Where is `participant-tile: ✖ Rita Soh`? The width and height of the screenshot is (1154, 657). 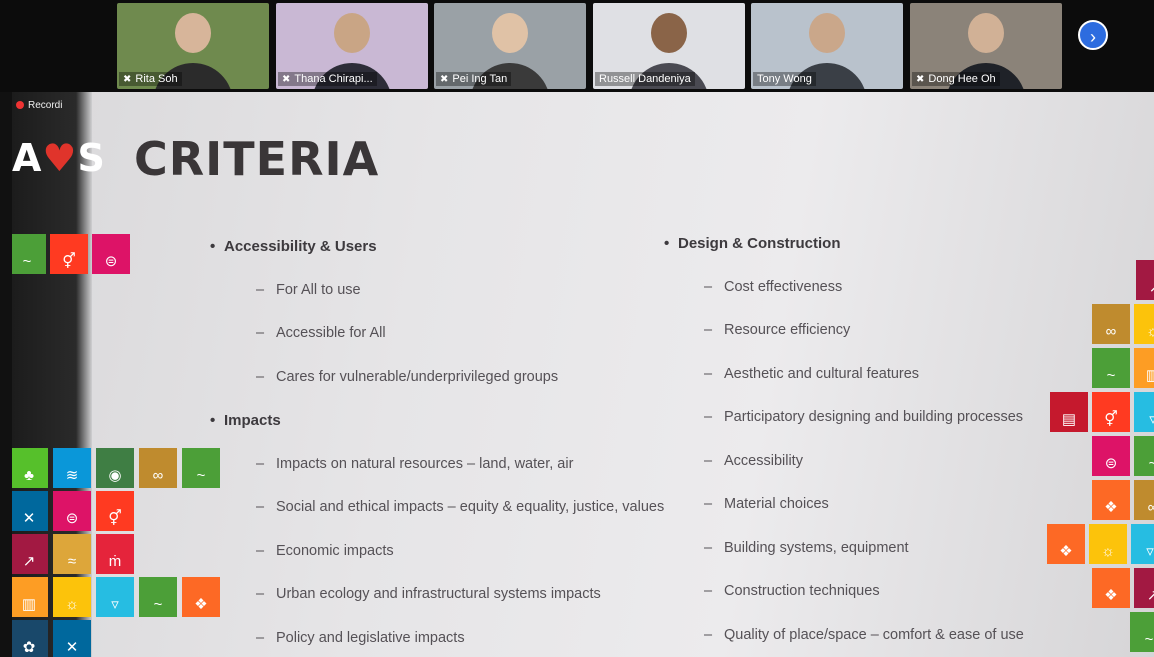
participant-tile: ✖ Rita Soh is located at coordinates (193, 46).